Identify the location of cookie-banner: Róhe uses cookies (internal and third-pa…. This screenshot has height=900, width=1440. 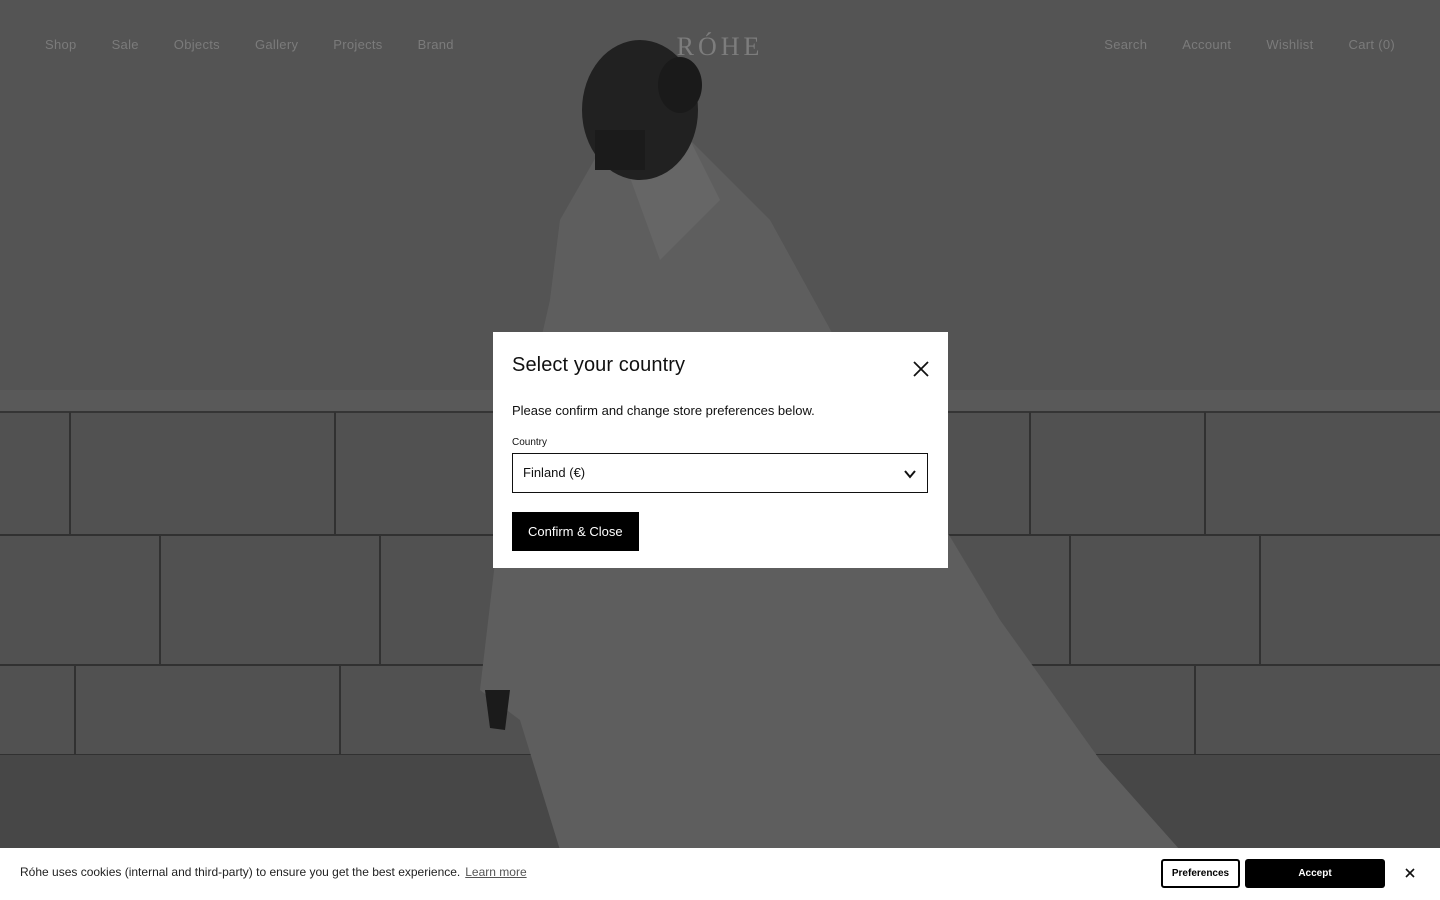
(720, 874).